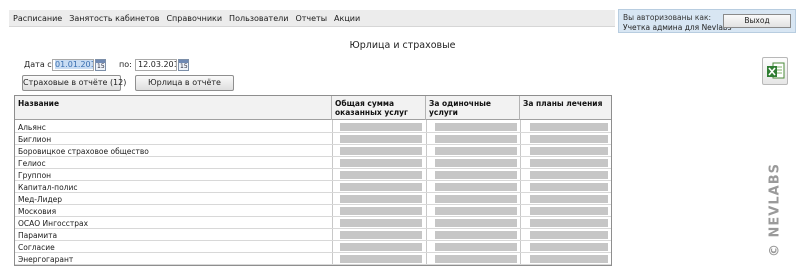 The image size is (805, 280). I want to click on table-row: Боровицкое страховое общество, so click(313, 151).